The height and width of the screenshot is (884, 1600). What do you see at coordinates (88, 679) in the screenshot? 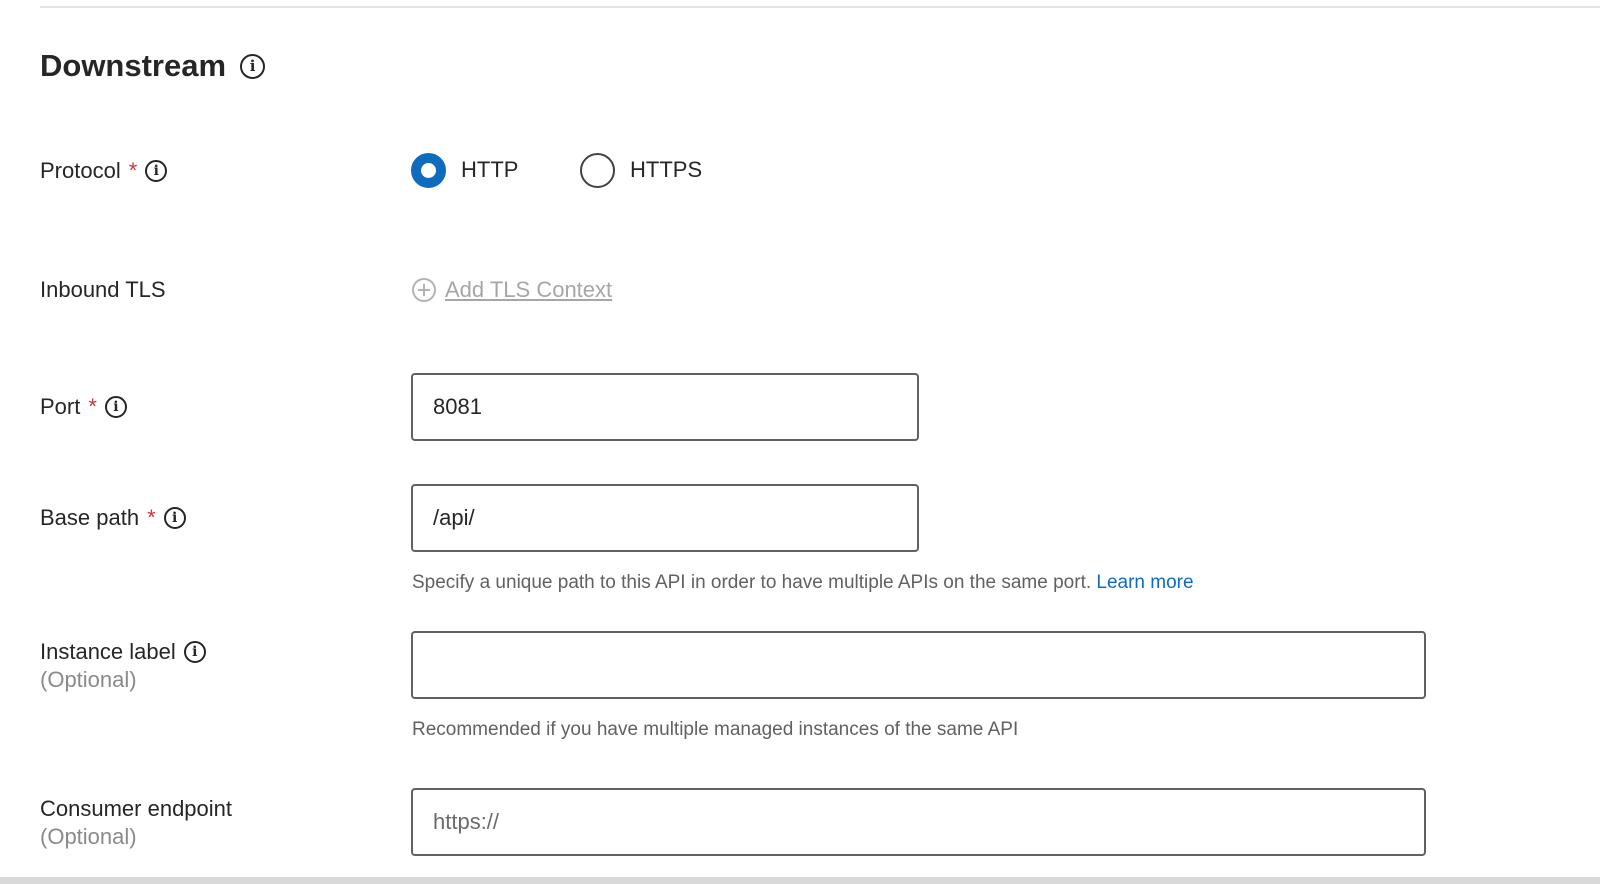
I see `instance-label-optional: (Optional)` at bounding box center [88, 679].